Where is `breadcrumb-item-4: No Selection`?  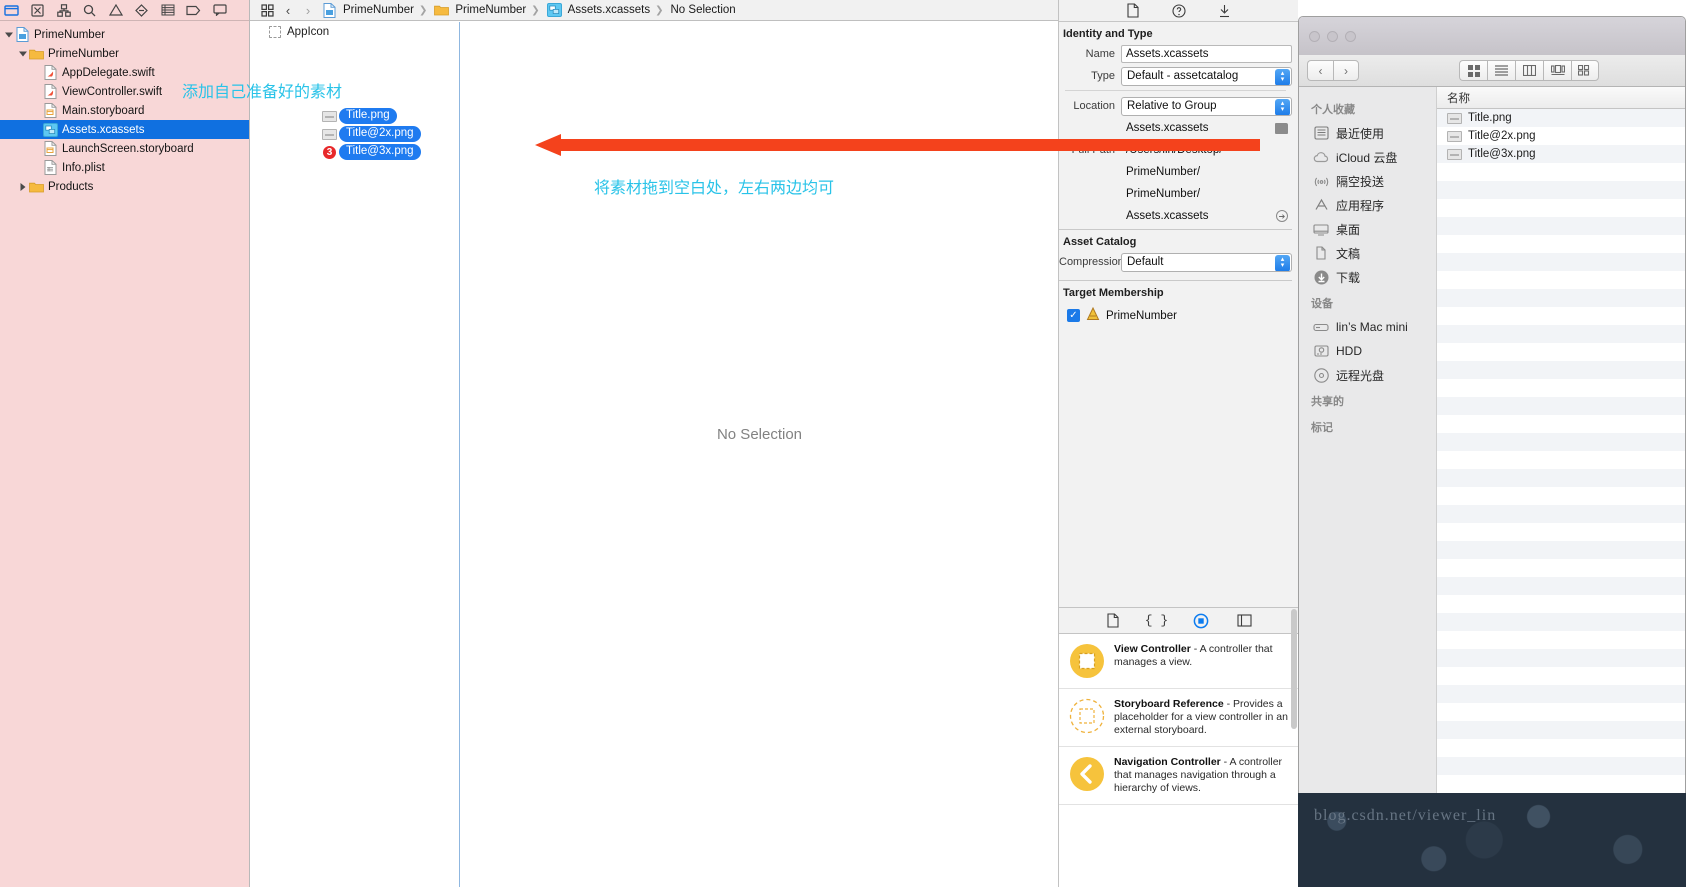
breadcrumb-item-4: No Selection is located at coordinates (703, 10).